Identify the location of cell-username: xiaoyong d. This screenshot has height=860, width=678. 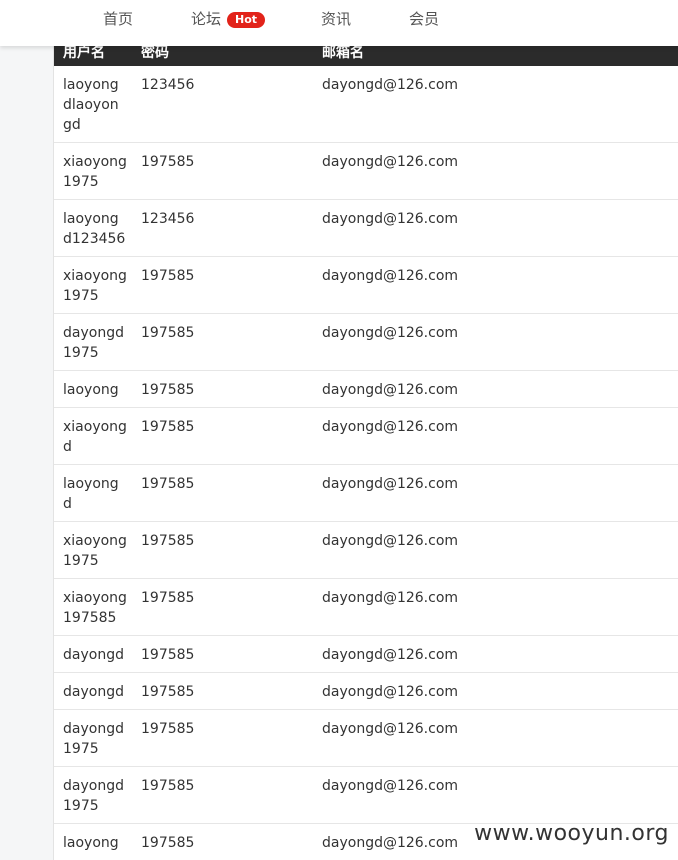
(95, 437).